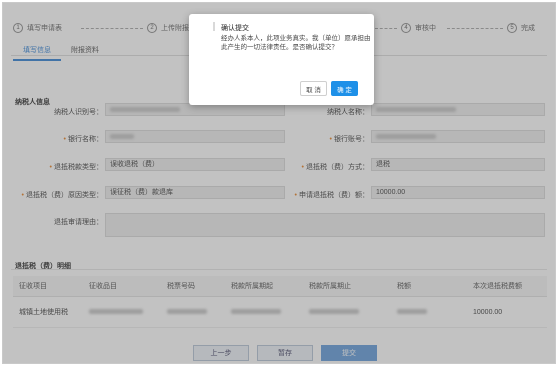  I want to click on cancel-button: 取 消, so click(313, 88).